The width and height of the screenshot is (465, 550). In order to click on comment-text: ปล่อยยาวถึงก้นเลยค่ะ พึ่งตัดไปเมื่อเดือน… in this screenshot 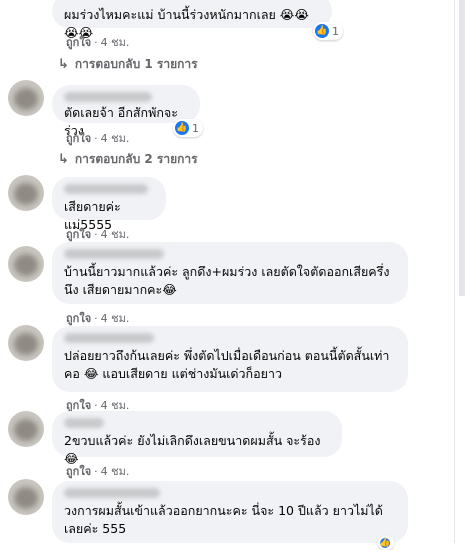, I will do `click(227, 364)`.